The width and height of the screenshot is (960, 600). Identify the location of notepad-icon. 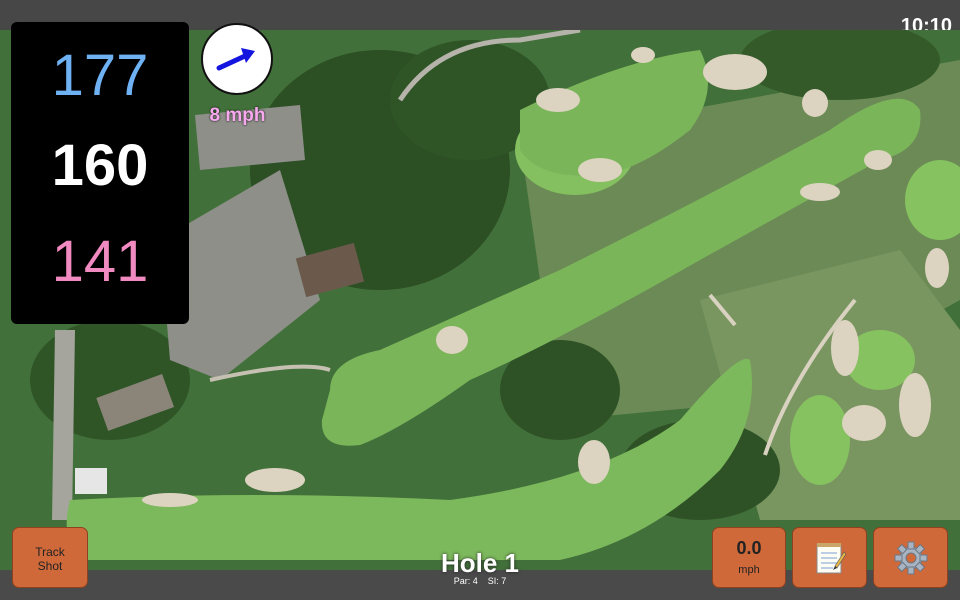
(831, 558).